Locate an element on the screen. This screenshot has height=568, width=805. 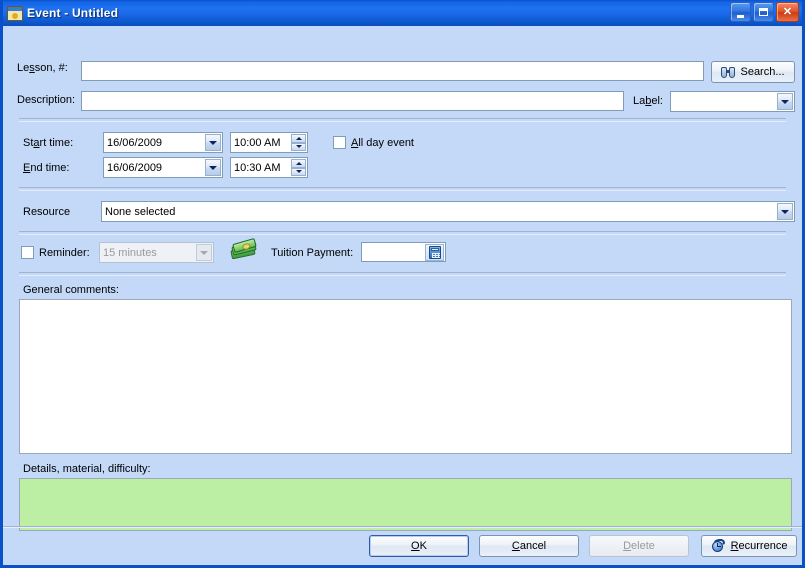
calculator-icon is located at coordinates (434, 252).